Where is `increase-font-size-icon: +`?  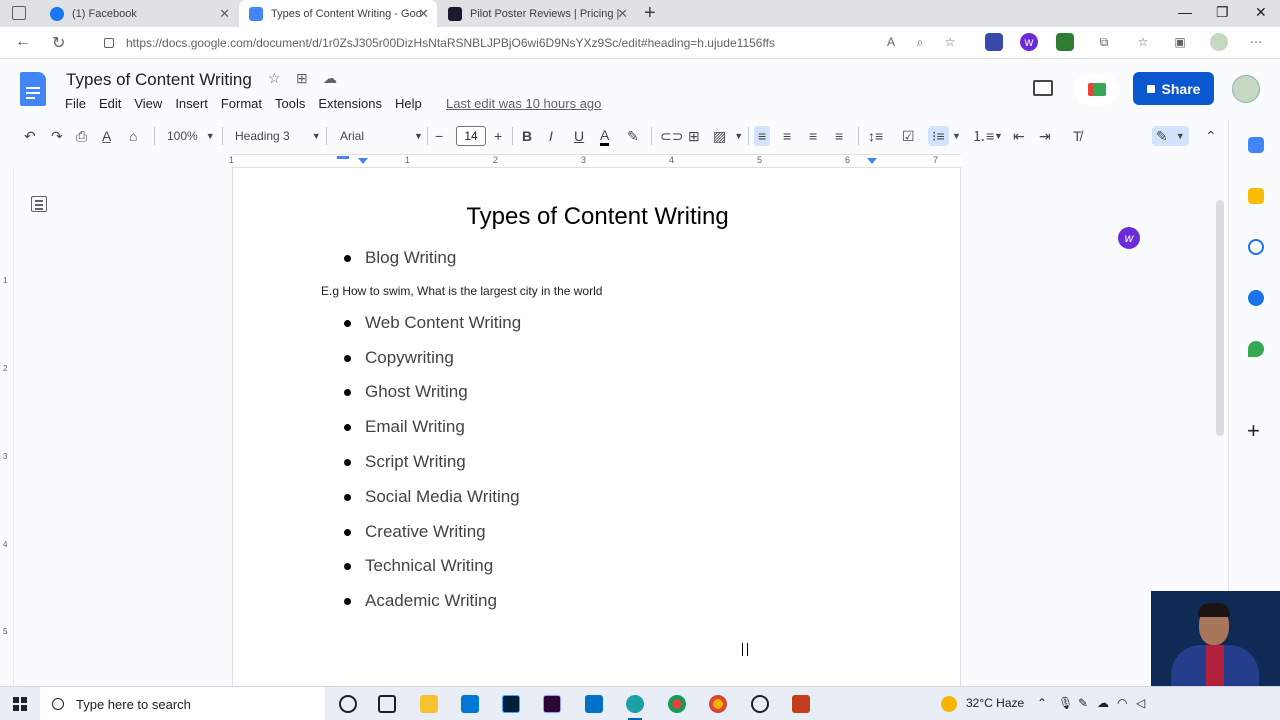
increase-font-size-icon: + is located at coordinates (498, 136).